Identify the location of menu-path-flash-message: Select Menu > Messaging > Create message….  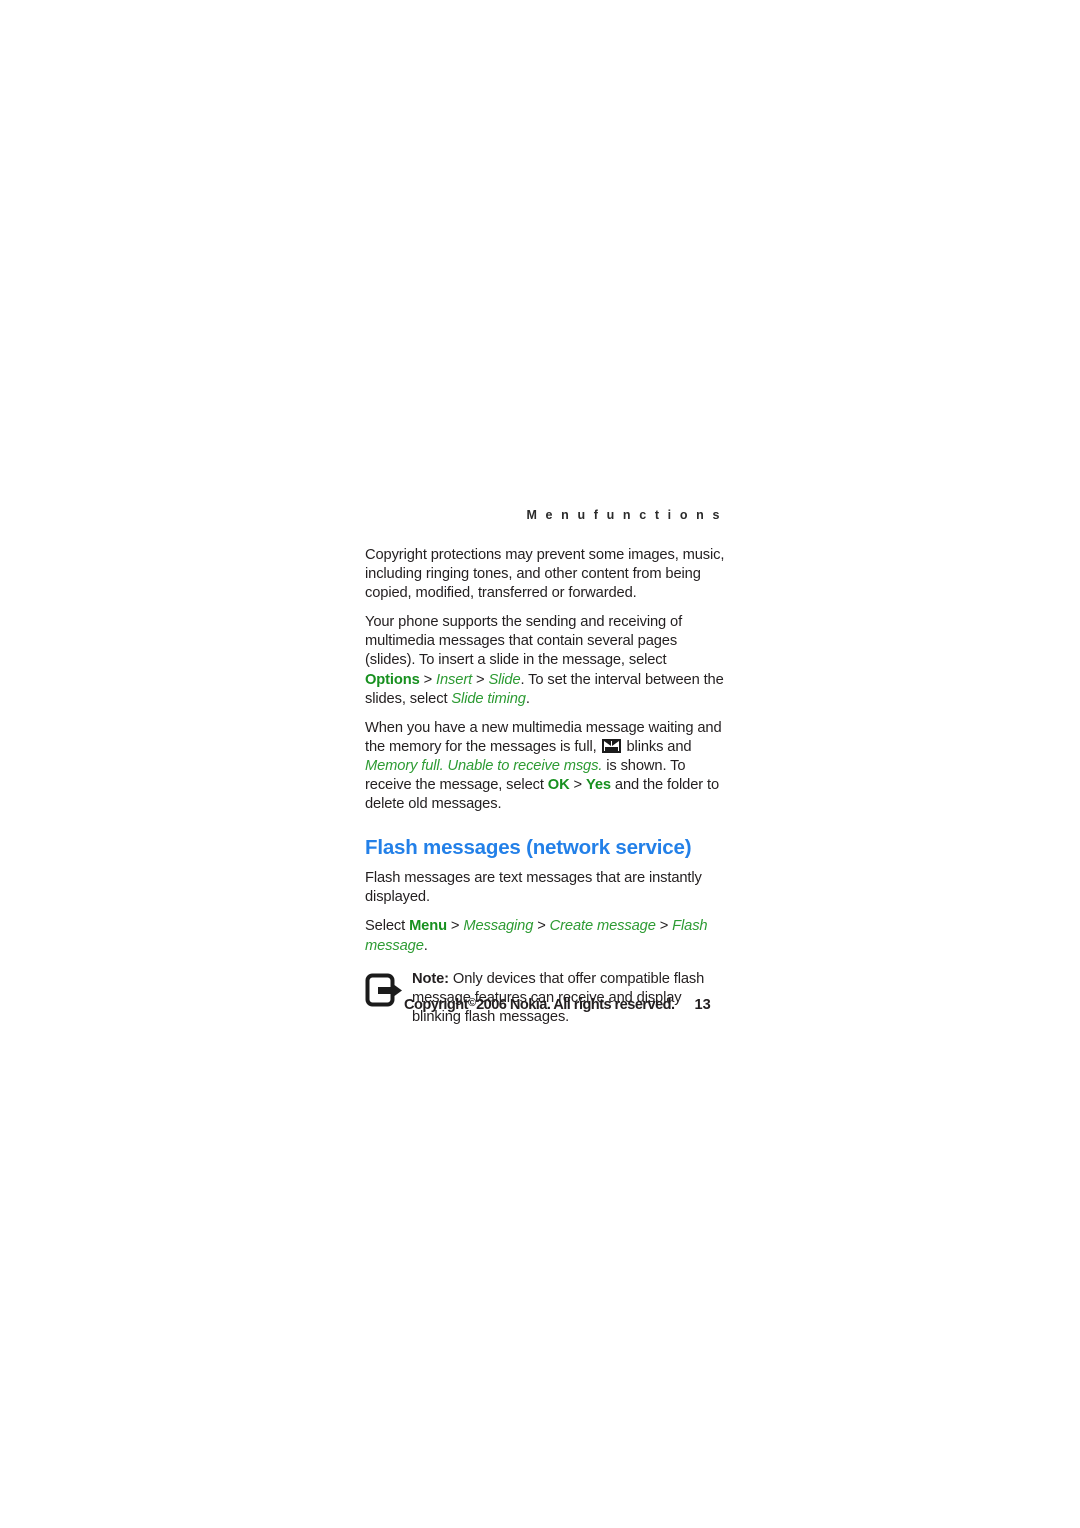
(545, 936).